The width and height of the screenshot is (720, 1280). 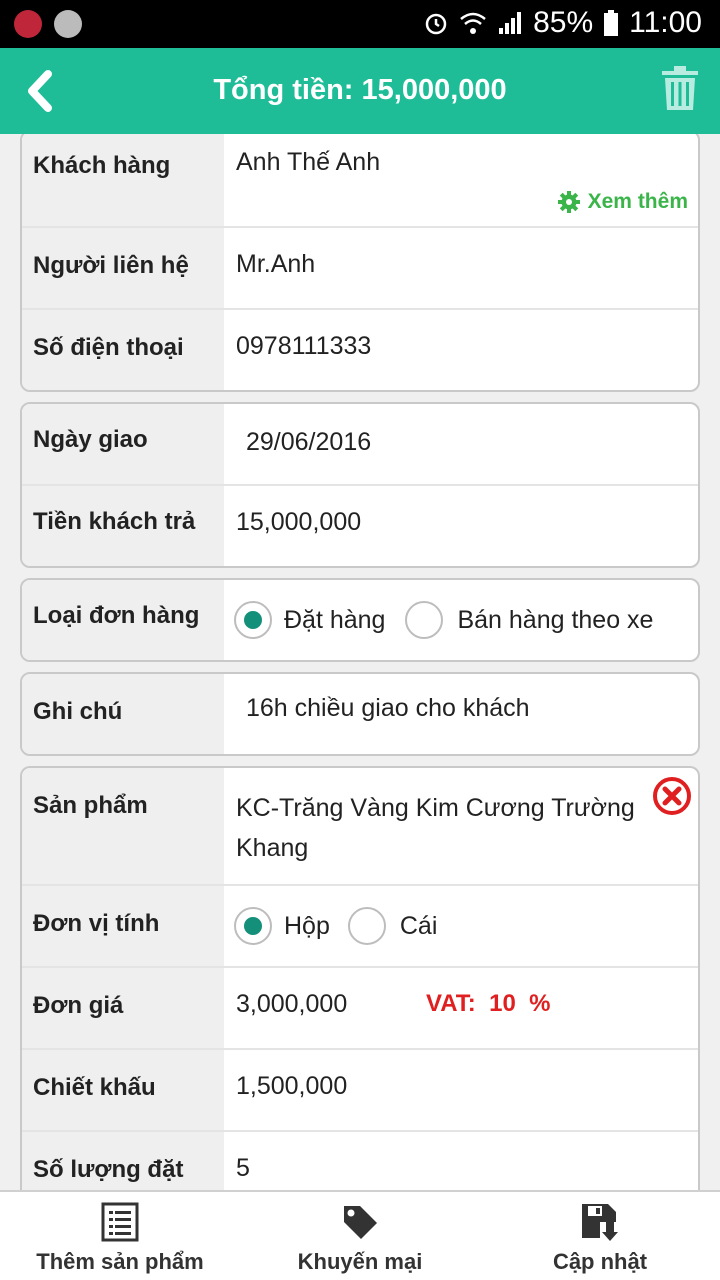 What do you see at coordinates (568, 202) in the screenshot?
I see `gear-icon` at bounding box center [568, 202].